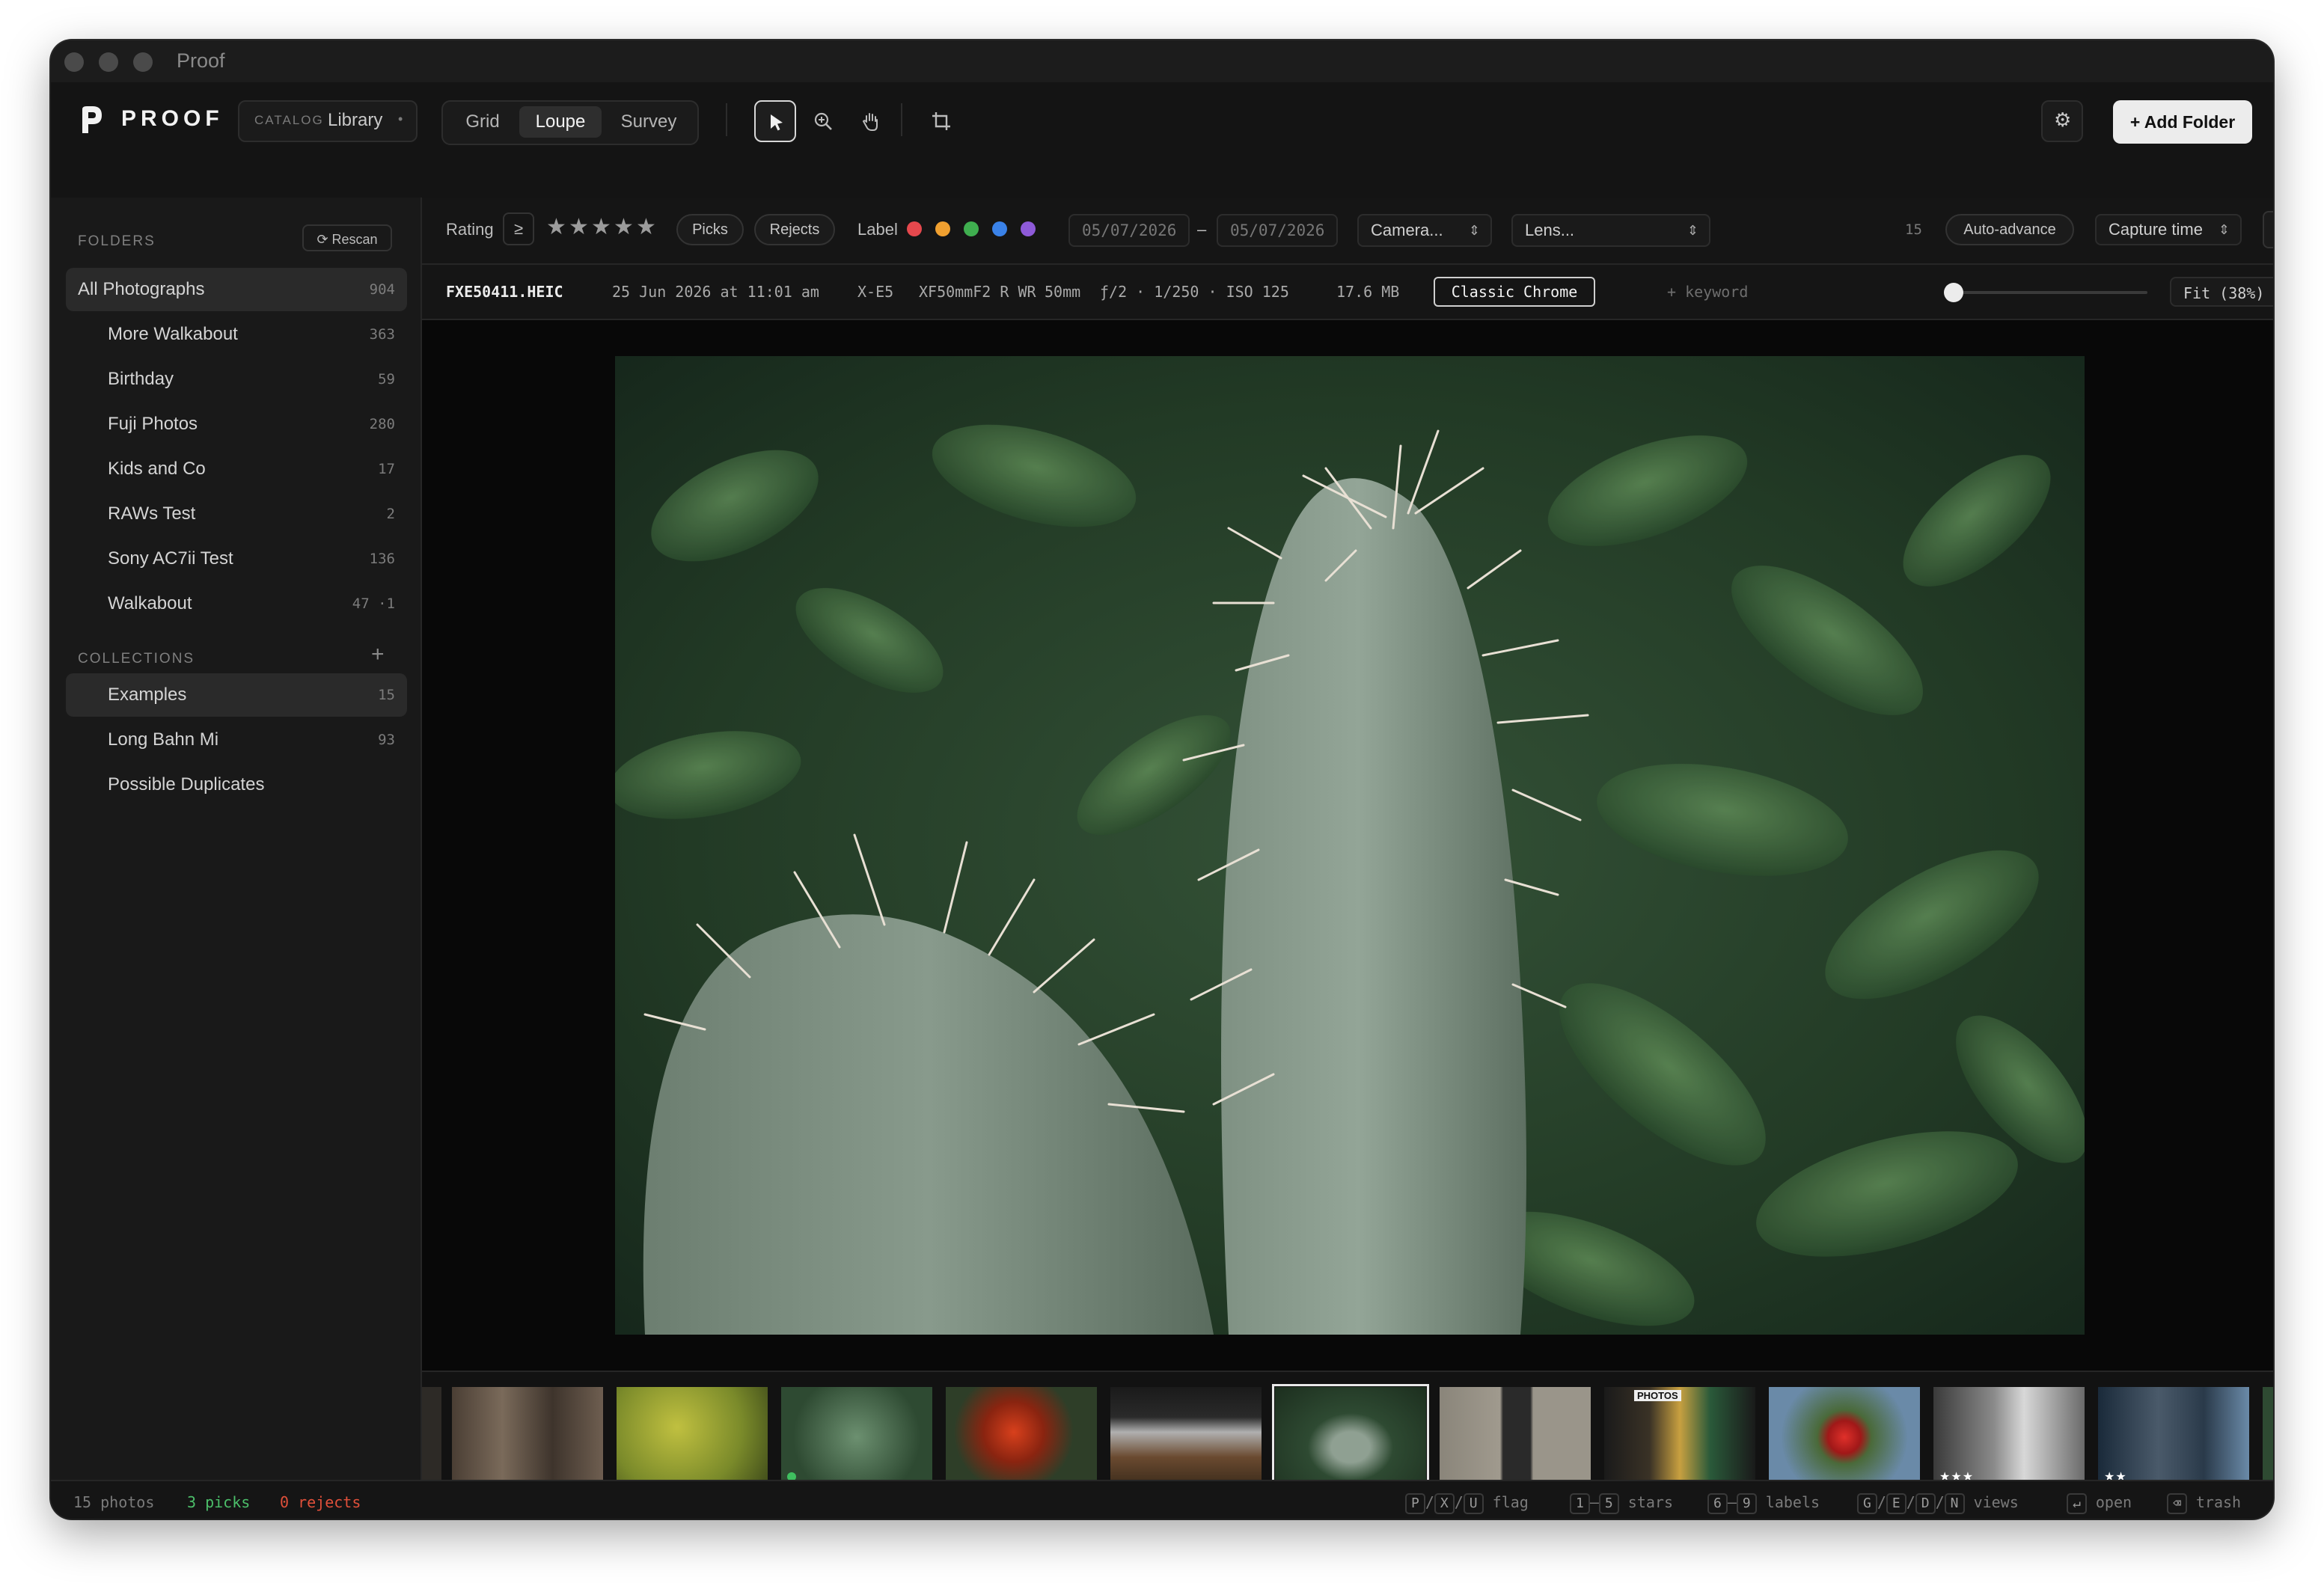  I want to click on lens-select: Lens... ⇕, so click(1610, 230).